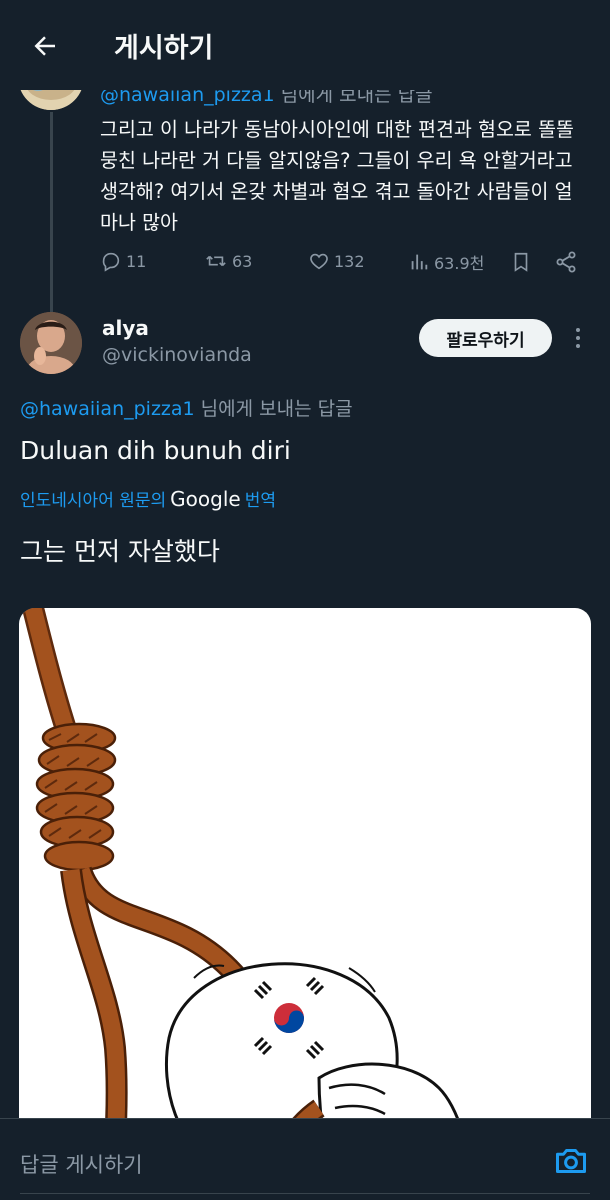  Describe the element at coordinates (81, 1164) in the screenshot. I see `reply-input: 답글 게시하기` at that location.